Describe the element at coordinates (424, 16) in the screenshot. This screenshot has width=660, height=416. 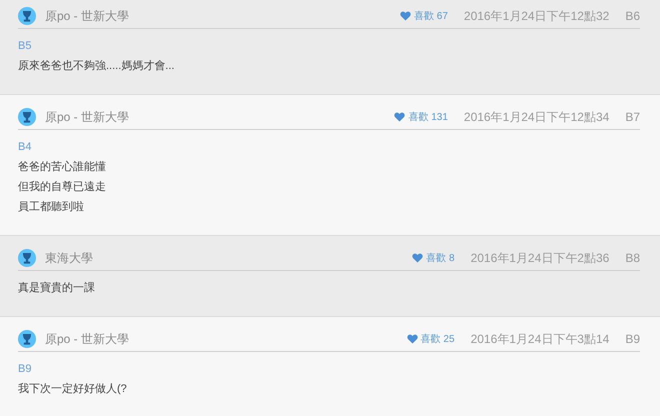
I see `like-button: 喜歡 67` at that location.